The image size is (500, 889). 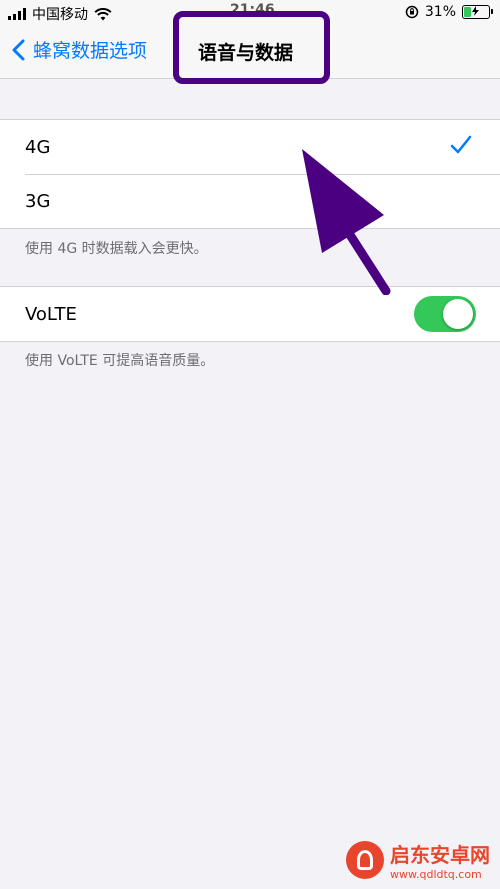 What do you see at coordinates (250, 201) in the screenshot?
I see `option-3g: 3G` at bounding box center [250, 201].